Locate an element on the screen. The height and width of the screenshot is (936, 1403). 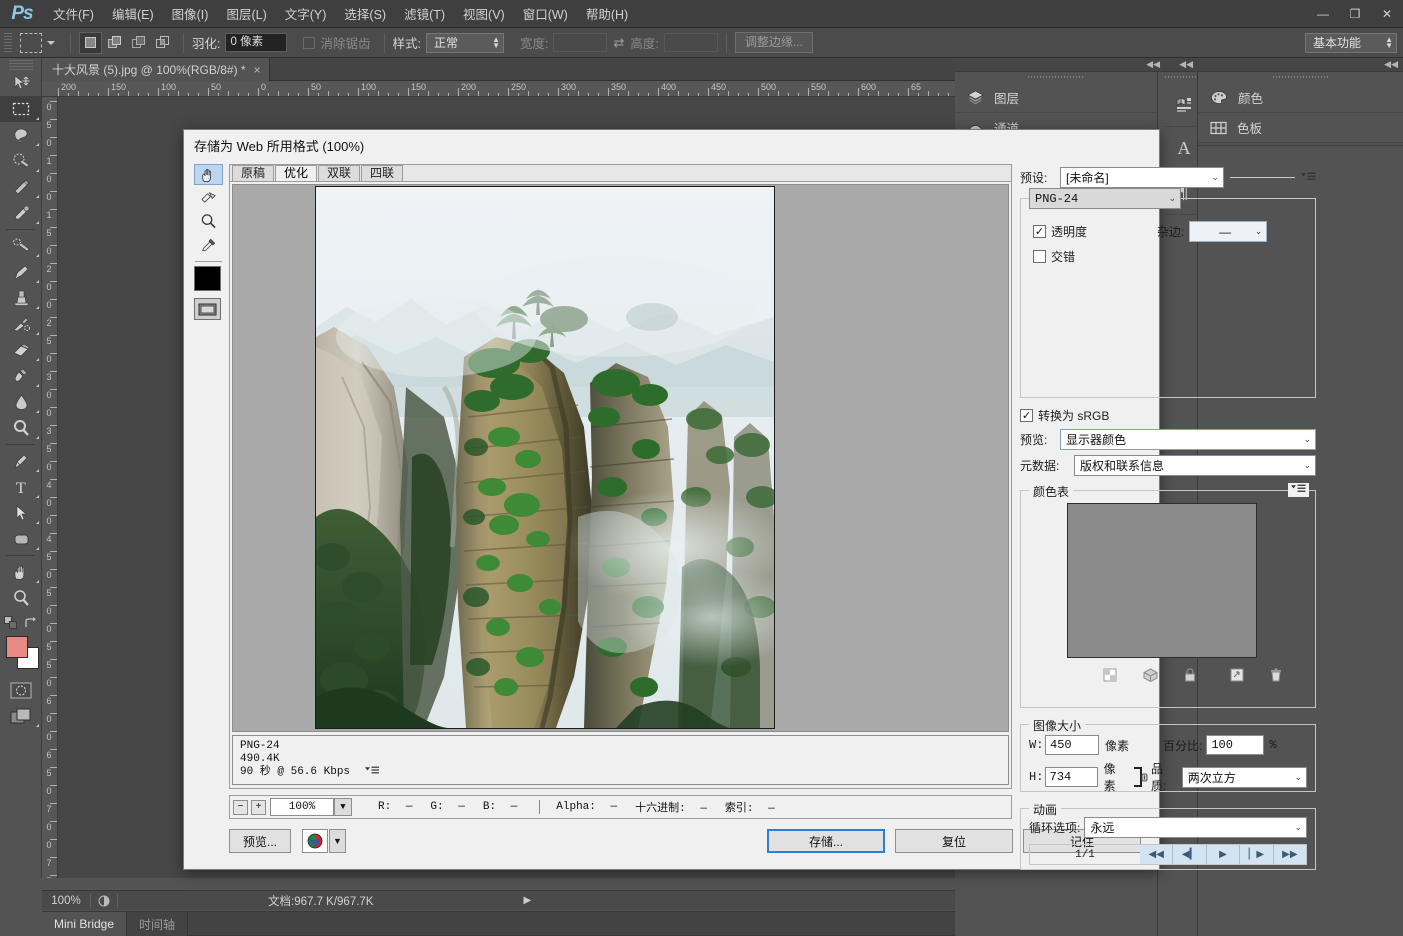
dock-collapse-right: ◀◀ is located at coordinates (1300, 65).